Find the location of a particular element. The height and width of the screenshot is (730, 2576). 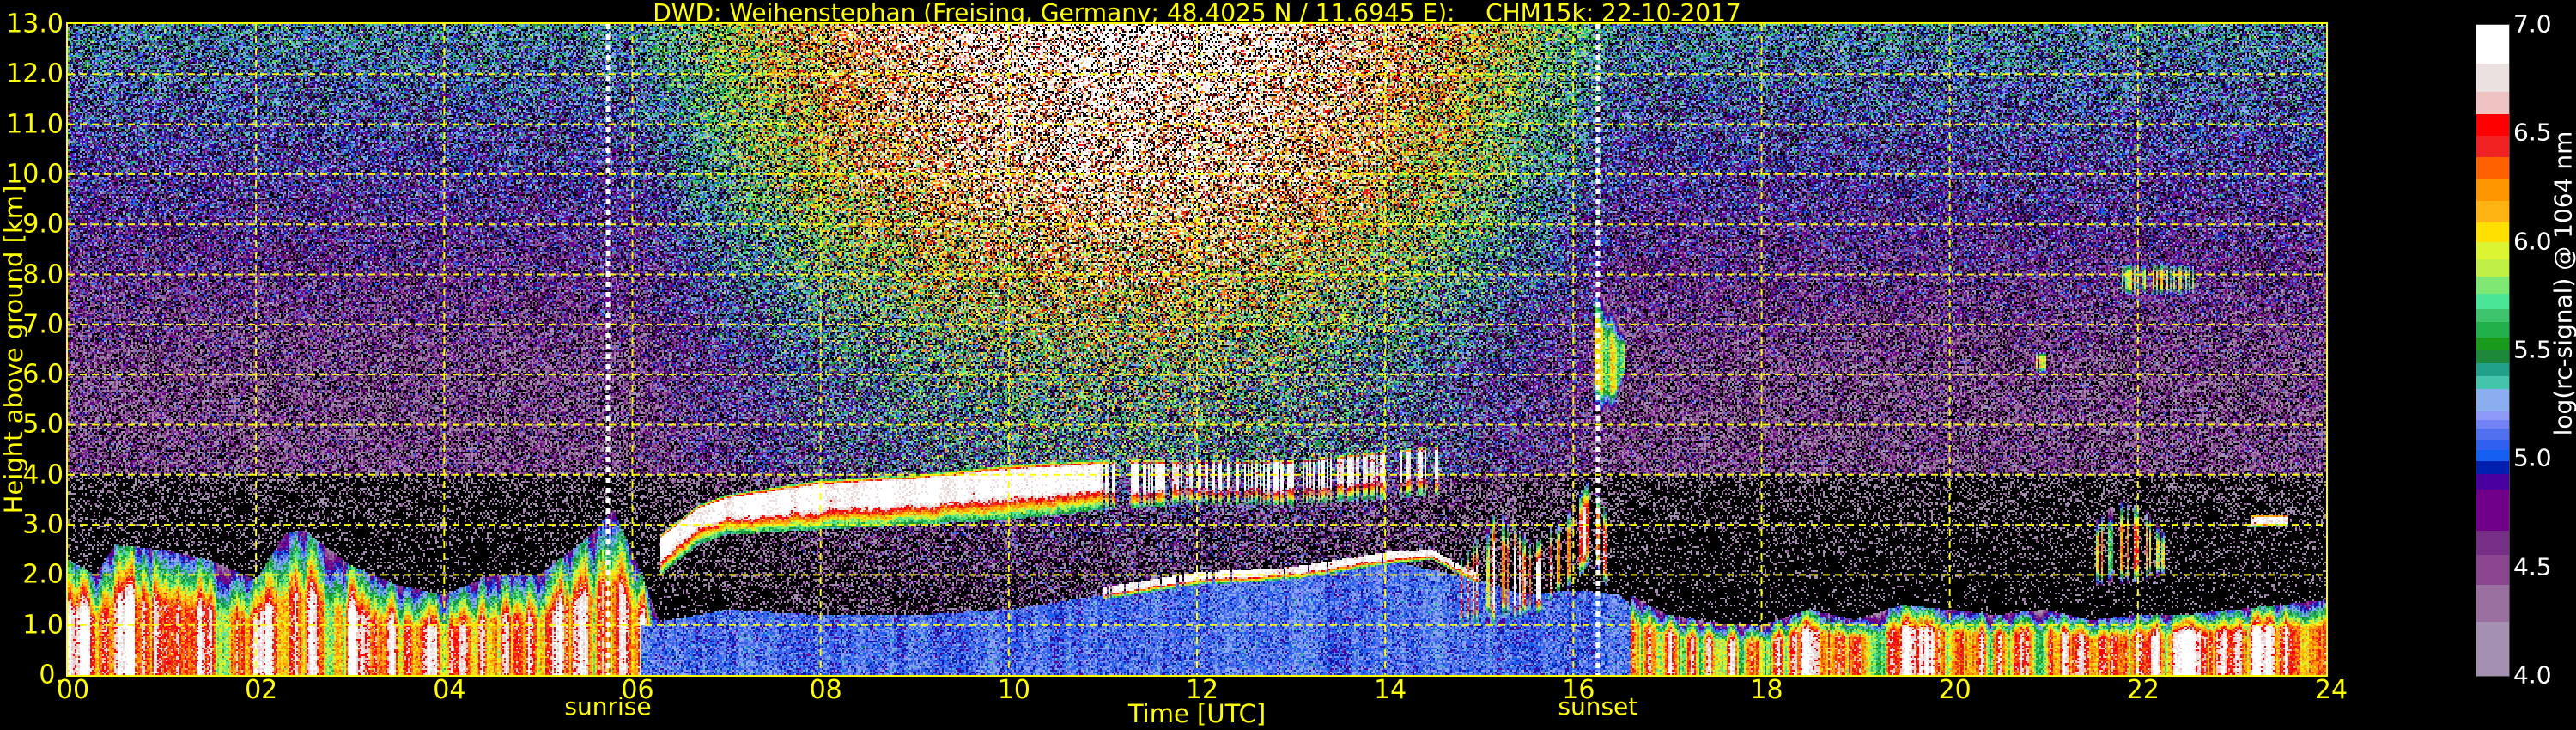

colorbar-tick-label: 4.0 is located at coordinates (2532, 675).